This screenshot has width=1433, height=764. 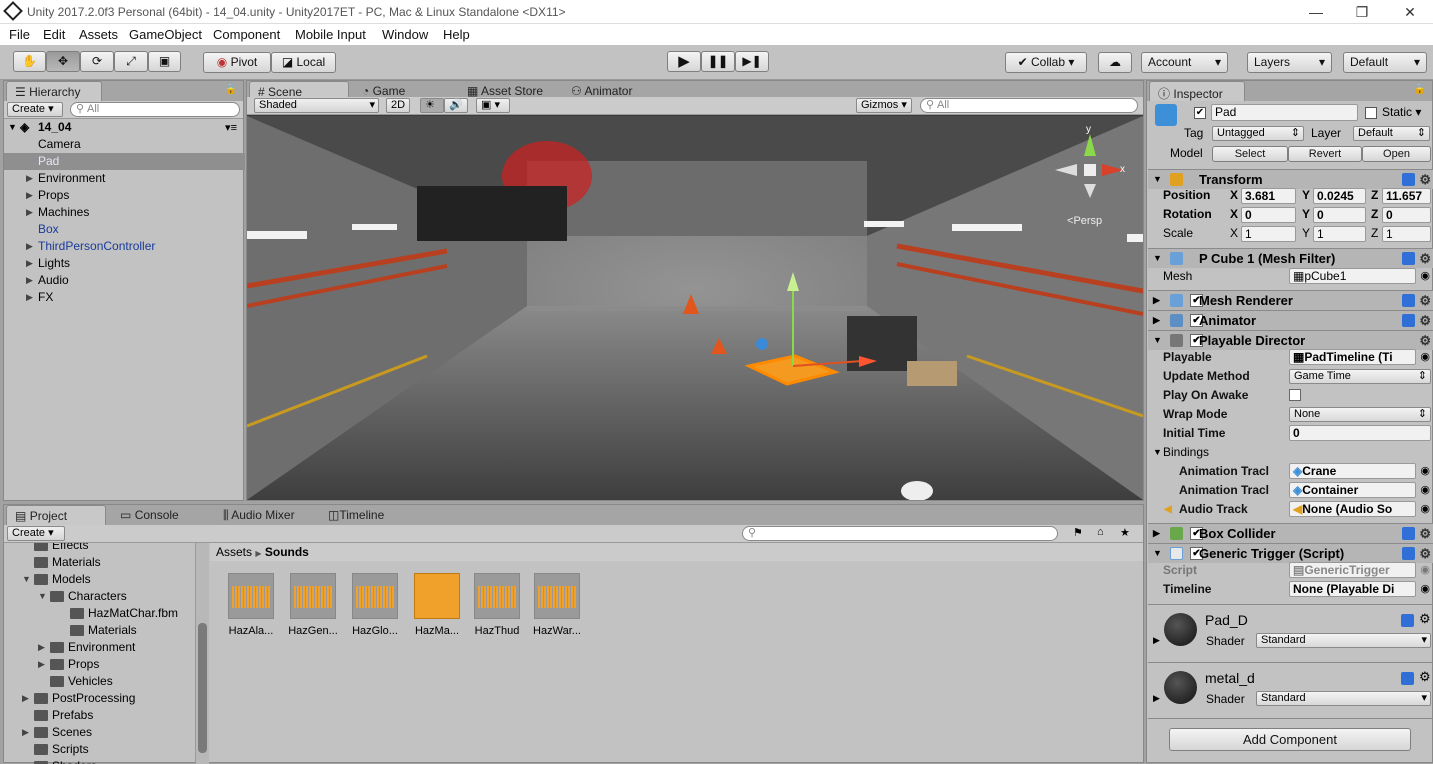 What do you see at coordinates (1352, 509) in the screenshot?
I see `binding-field: ◀None (Audio So` at bounding box center [1352, 509].